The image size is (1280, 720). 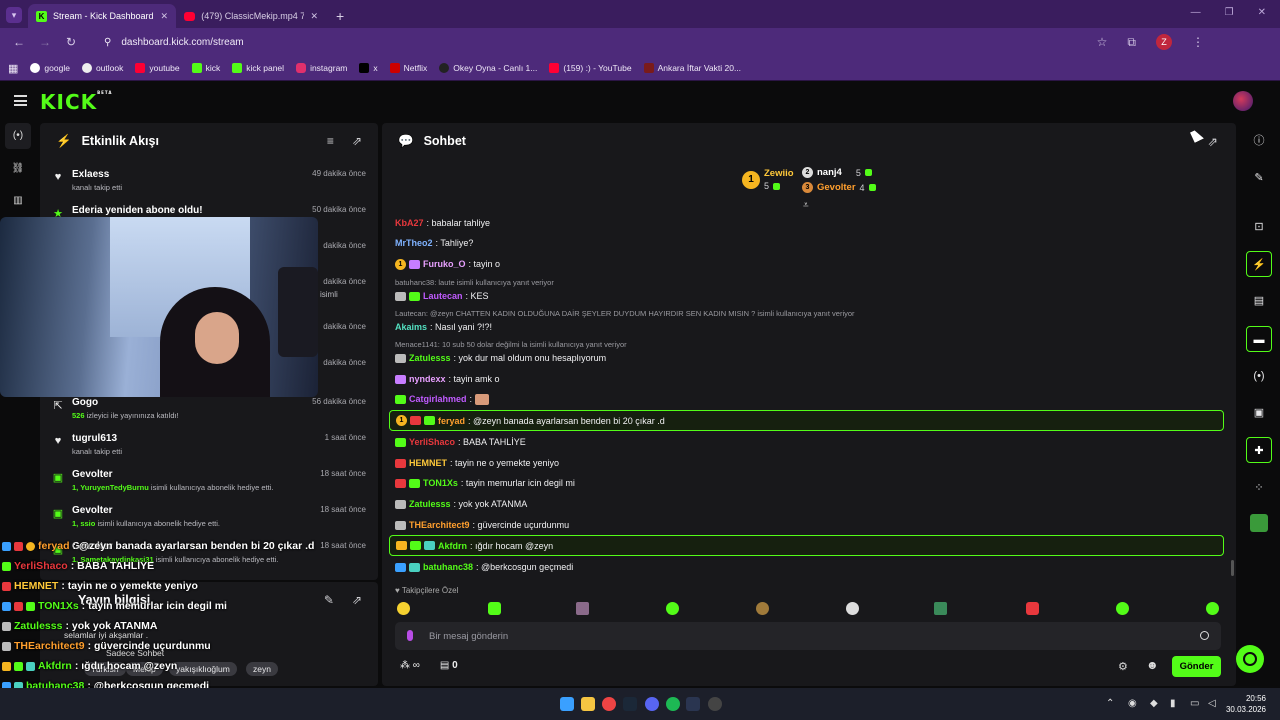 I want to click on close-window-icon: ✕, so click(x=1262, y=12).